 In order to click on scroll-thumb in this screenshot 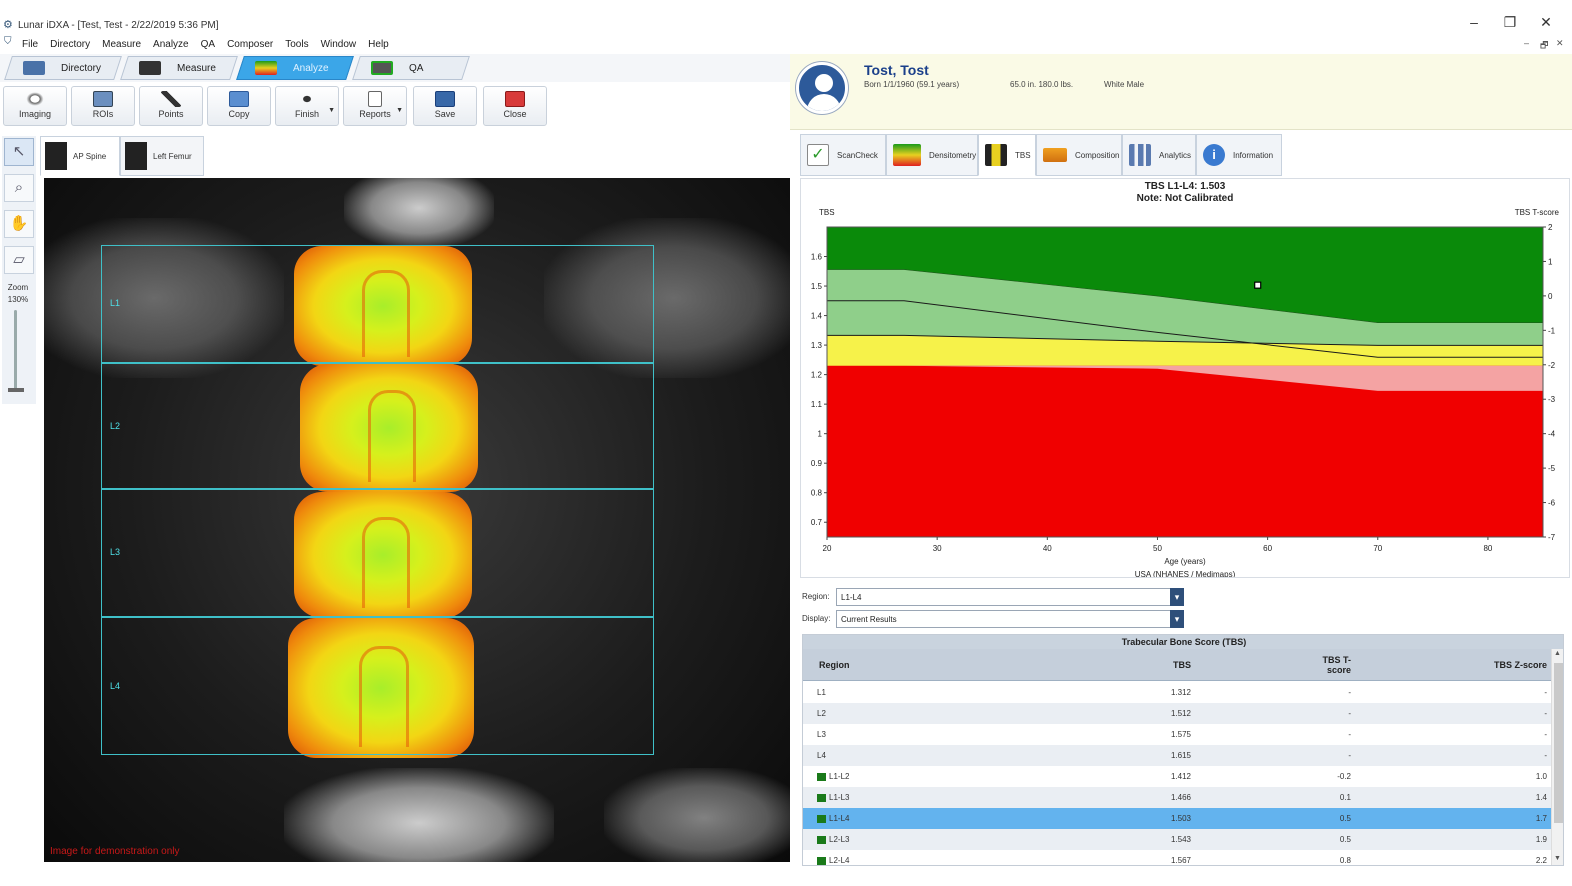, I will do `click(1558, 743)`.